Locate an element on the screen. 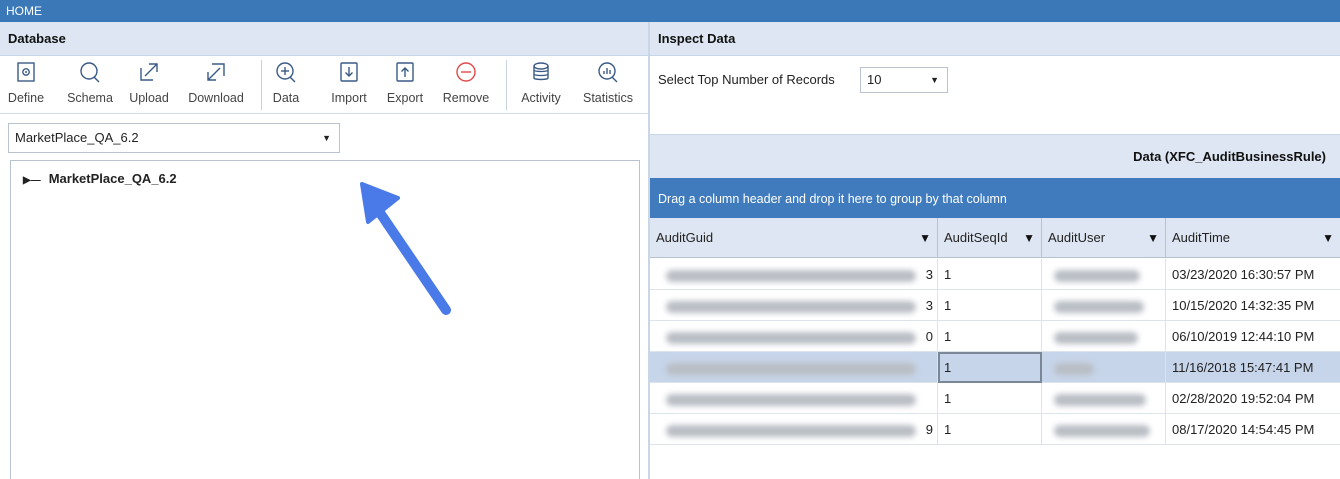  inspect-panel-header: Inspect Data is located at coordinates (995, 39).